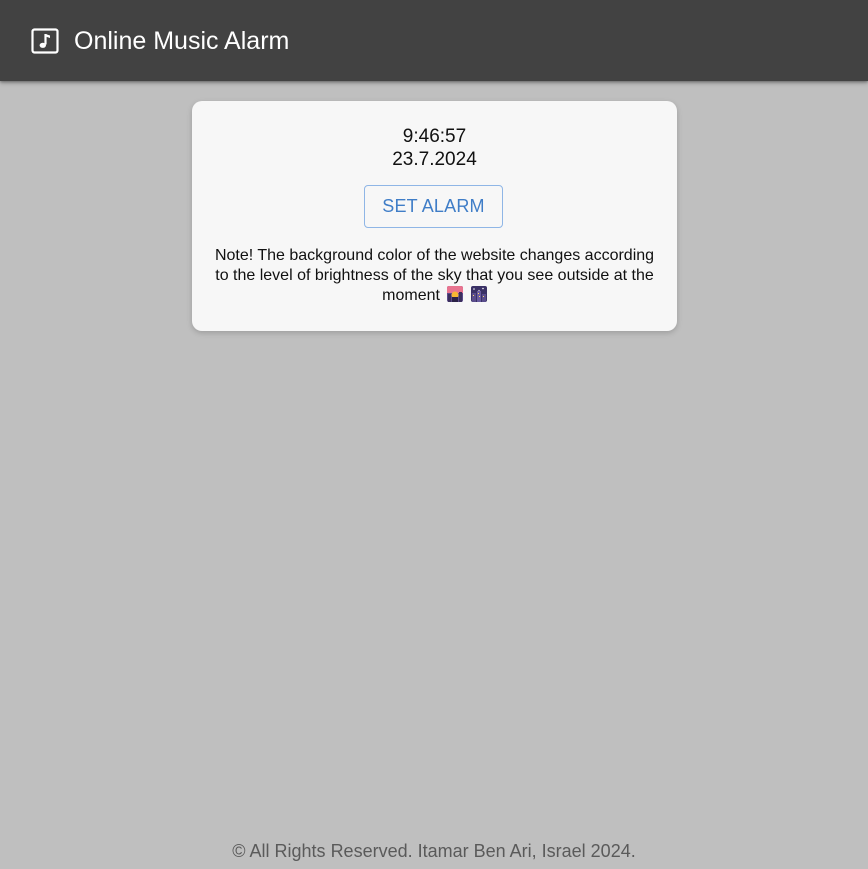 This screenshot has width=868, height=869. What do you see at coordinates (433, 206) in the screenshot?
I see `set-alarm-button: SET ALARM` at bounding box center [433, 206].